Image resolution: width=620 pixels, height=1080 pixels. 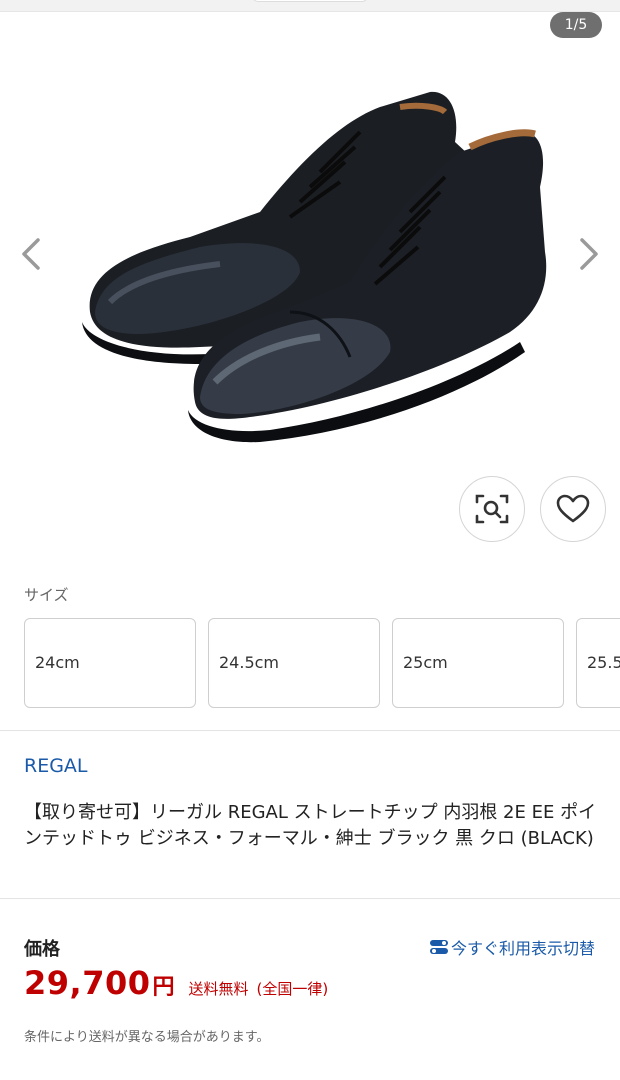 I want to click on browser-top-strip, so click(x=310, y=6).